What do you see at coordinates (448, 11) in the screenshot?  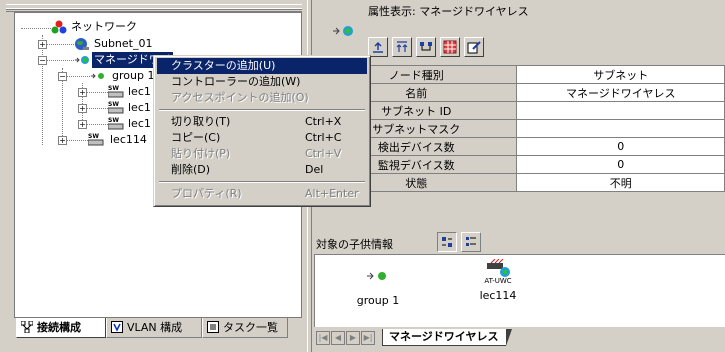 I see `properties-title: 属性表示: マネージドワイヤレス` at bounding box center [448, 11].